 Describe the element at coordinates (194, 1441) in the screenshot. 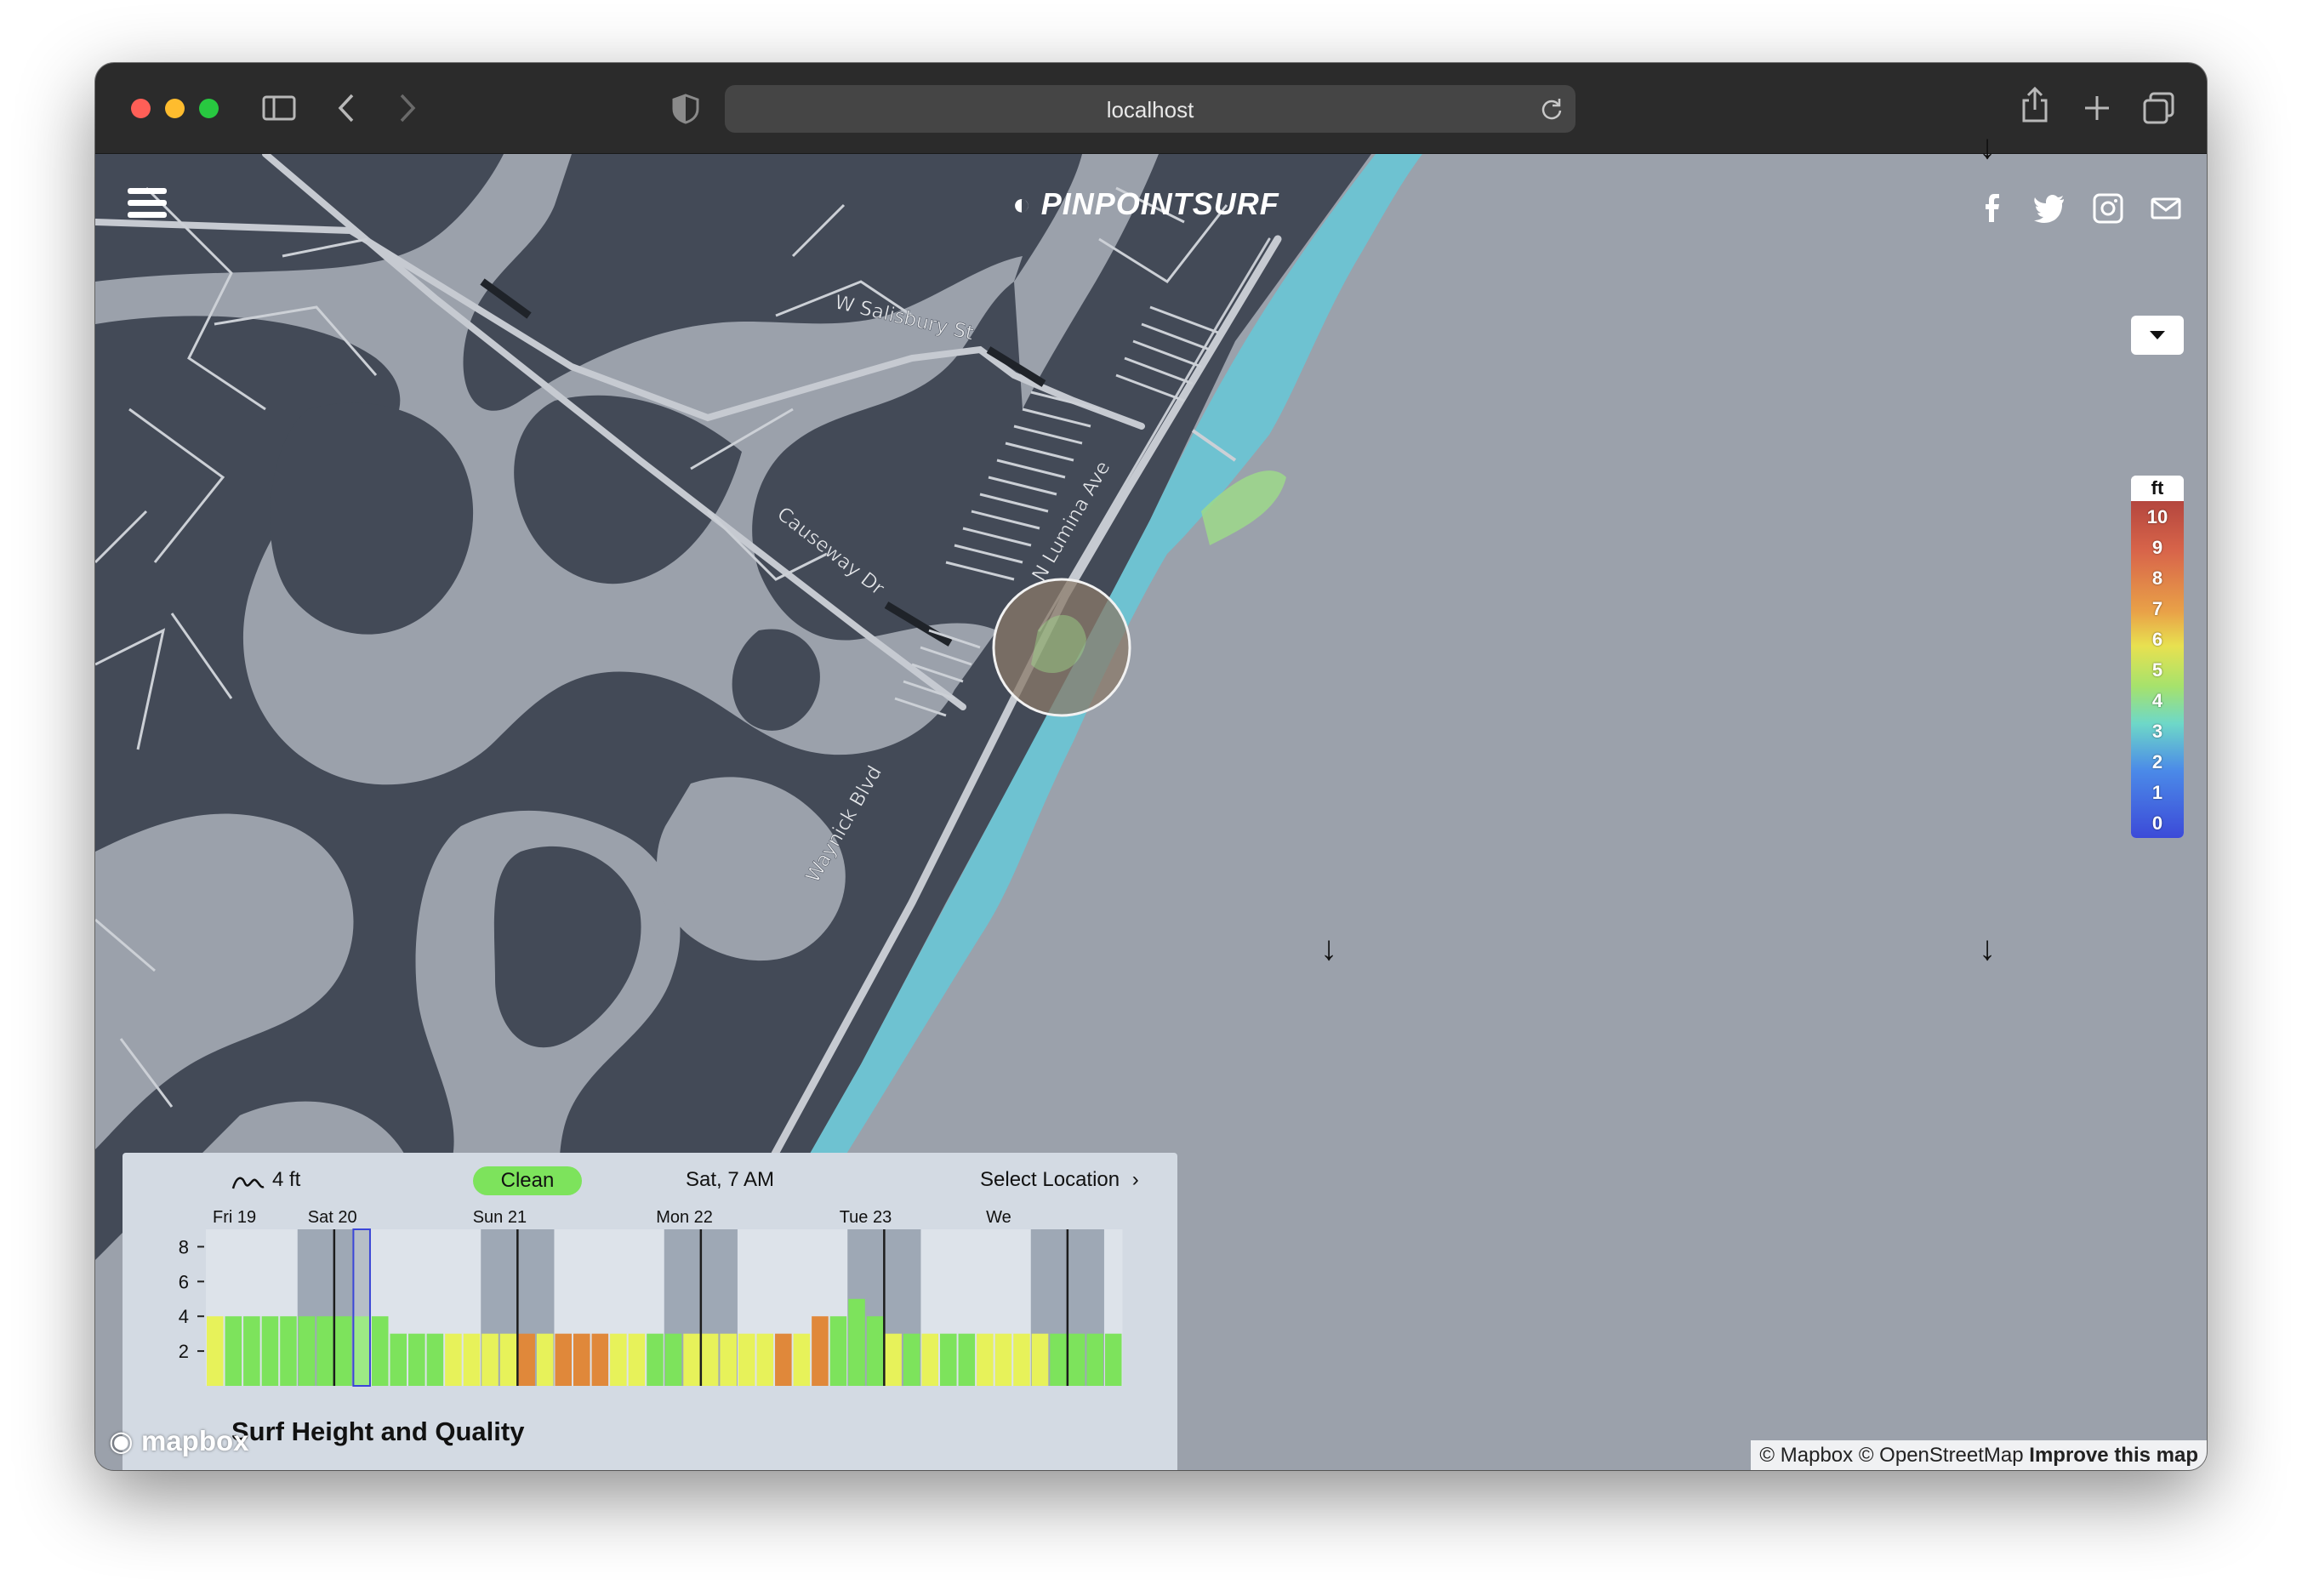

I see `mapbox-logo-text: mapbox` at that location.